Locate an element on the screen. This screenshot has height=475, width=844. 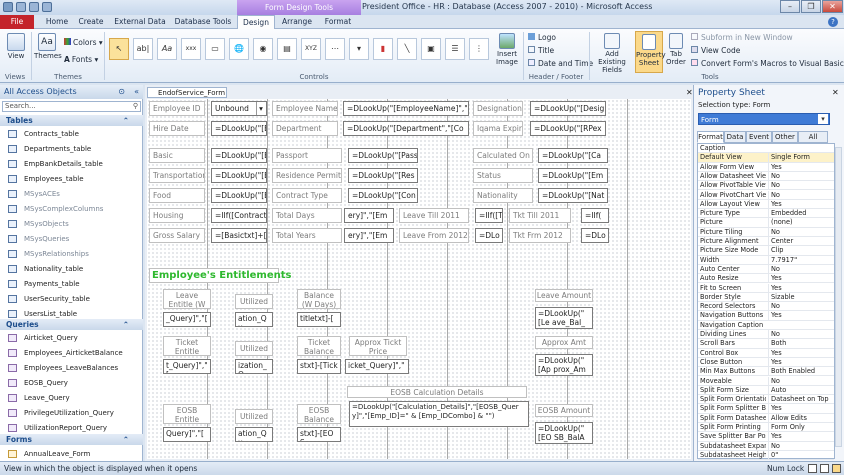
label-leave-amount: Leave Amount is located at coordinates (564, 295).